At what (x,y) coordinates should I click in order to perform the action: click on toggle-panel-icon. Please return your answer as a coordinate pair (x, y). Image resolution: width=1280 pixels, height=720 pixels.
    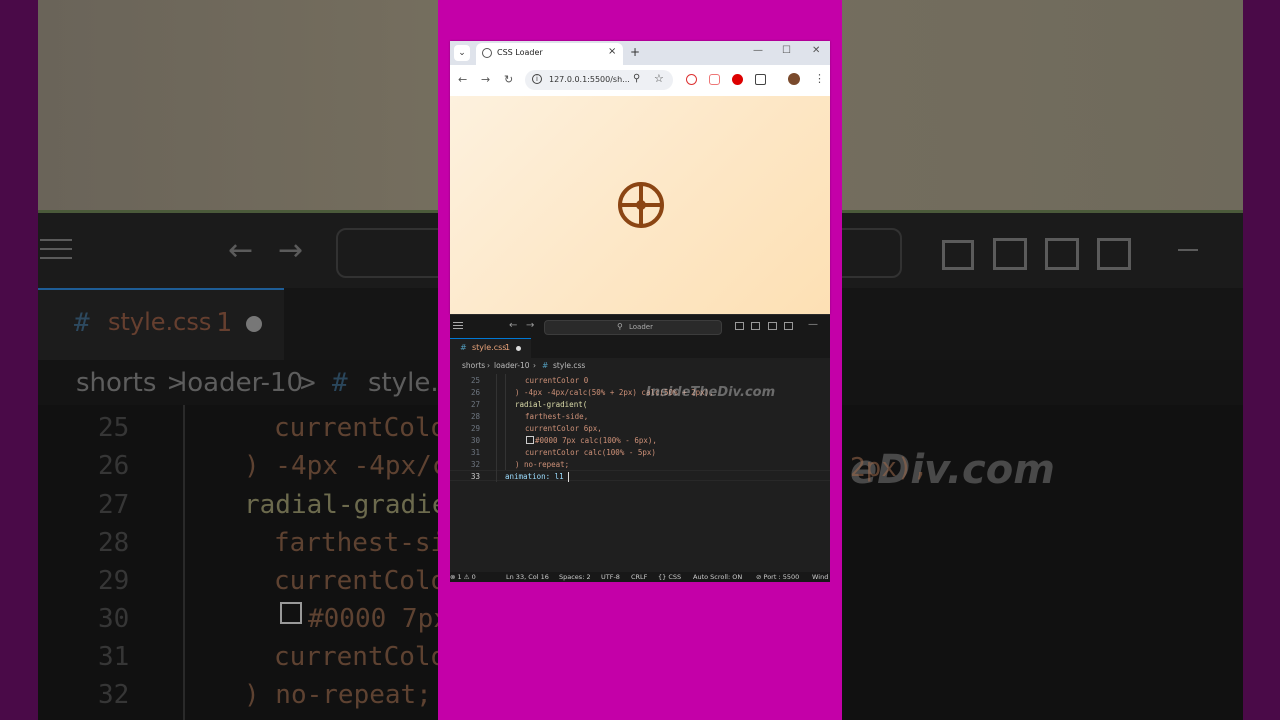
    Looking at the image, I should click on (772, 326).